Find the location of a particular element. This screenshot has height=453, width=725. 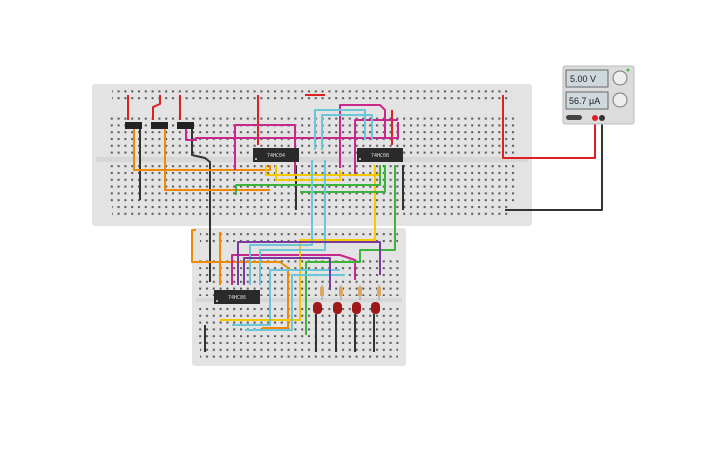

chip-label: 74HC04 is located at coordinates (276, 156).